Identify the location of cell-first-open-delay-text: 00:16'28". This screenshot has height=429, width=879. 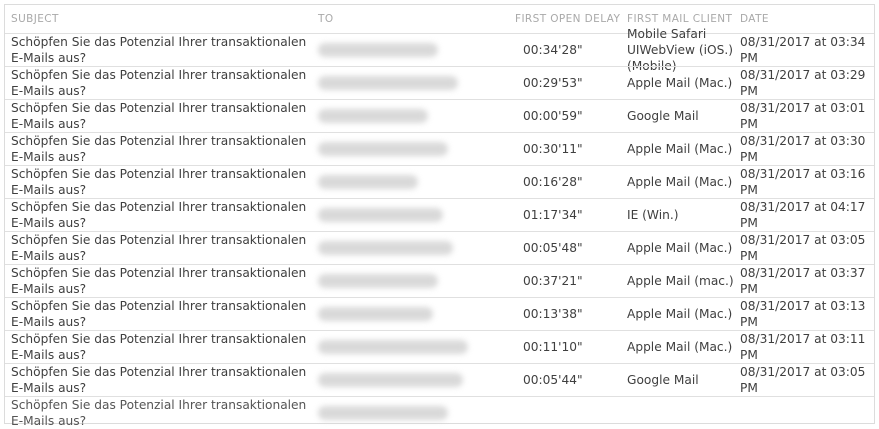
(553, 182).